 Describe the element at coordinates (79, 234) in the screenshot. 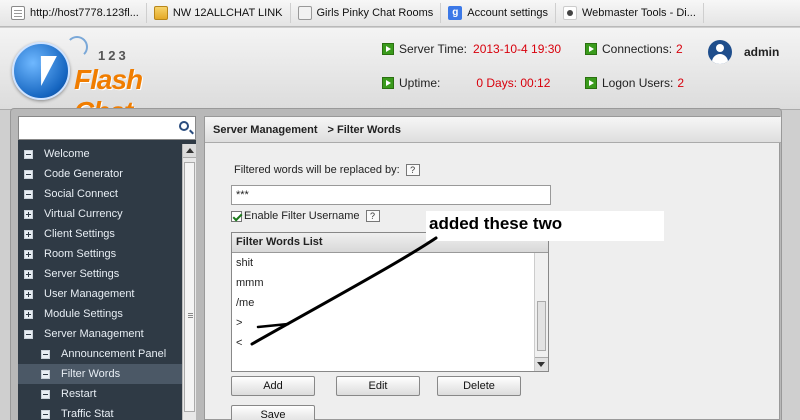

I see `sidebar-item-label: Client Settings` at that location.